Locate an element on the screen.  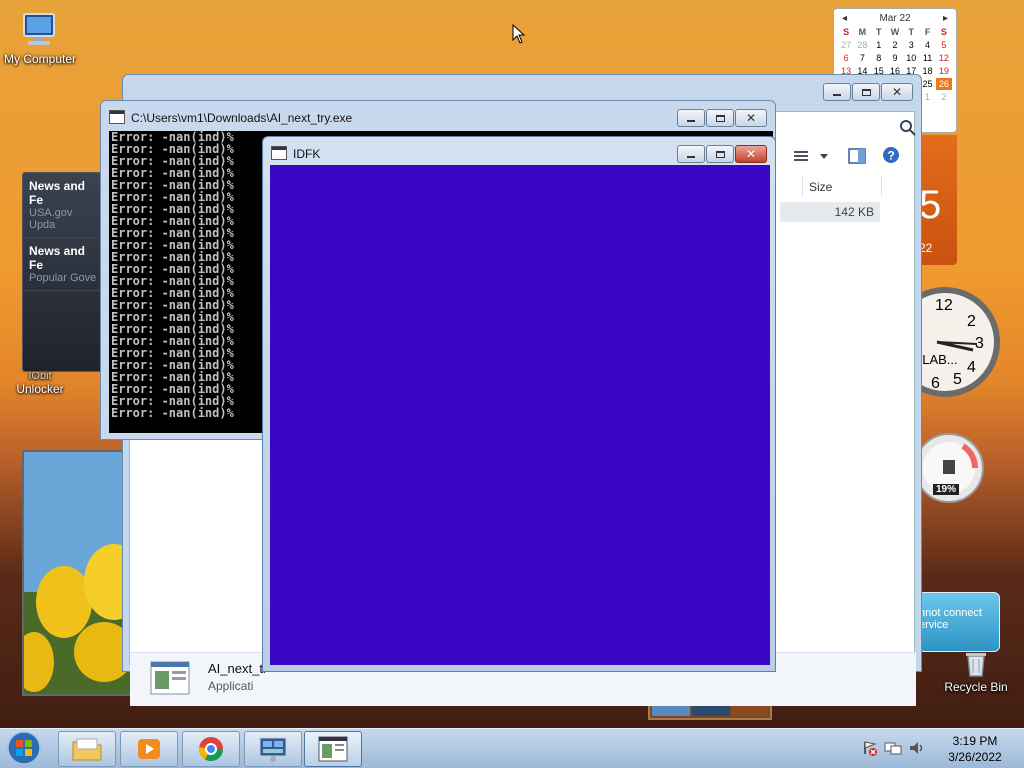
idfk-title: IDFK is located at coordinates (307, 154).